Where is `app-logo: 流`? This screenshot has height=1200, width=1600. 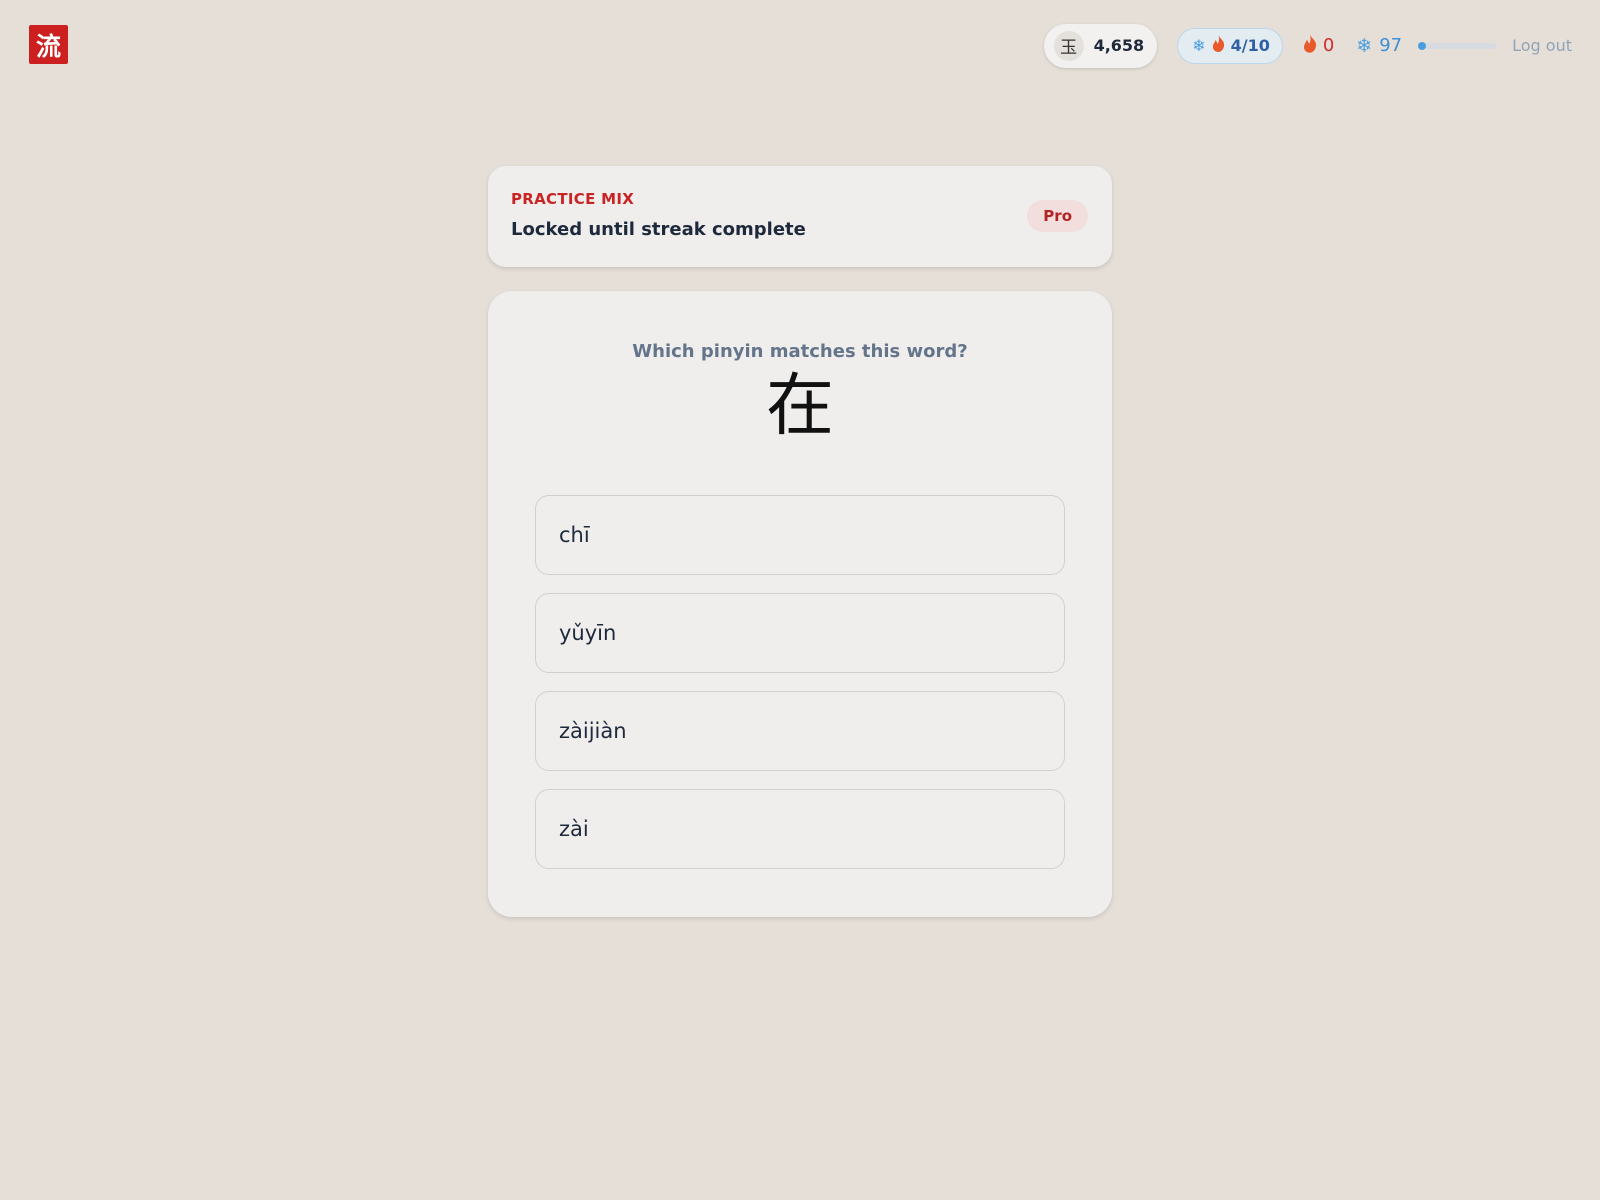
app-logo: 流 is located at coordinates (48, 44).